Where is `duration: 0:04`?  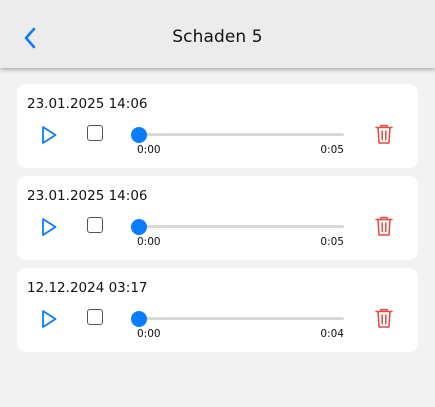
duration: 0:04 is located at coordinates (332, 334).